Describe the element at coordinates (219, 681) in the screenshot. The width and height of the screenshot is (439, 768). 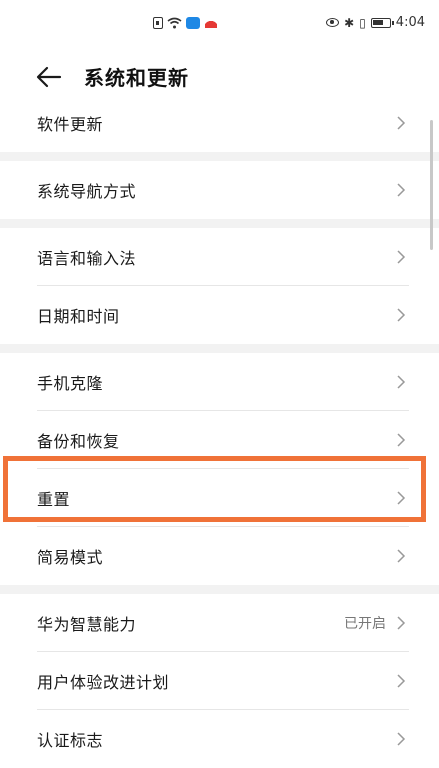
I see `list-item-user-experience: 用户体验改进计划` at that location.